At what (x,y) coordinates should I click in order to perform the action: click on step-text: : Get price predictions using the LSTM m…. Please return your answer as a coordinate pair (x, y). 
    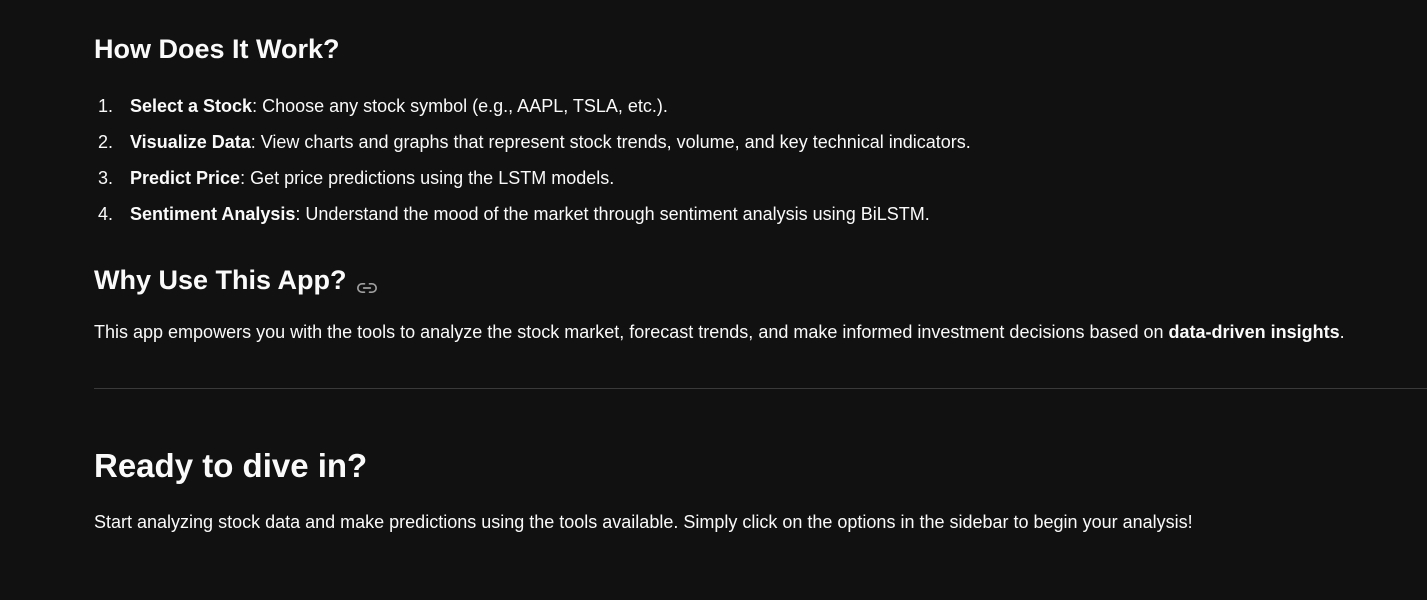
    Looking at the image, I should click on (427, 178).